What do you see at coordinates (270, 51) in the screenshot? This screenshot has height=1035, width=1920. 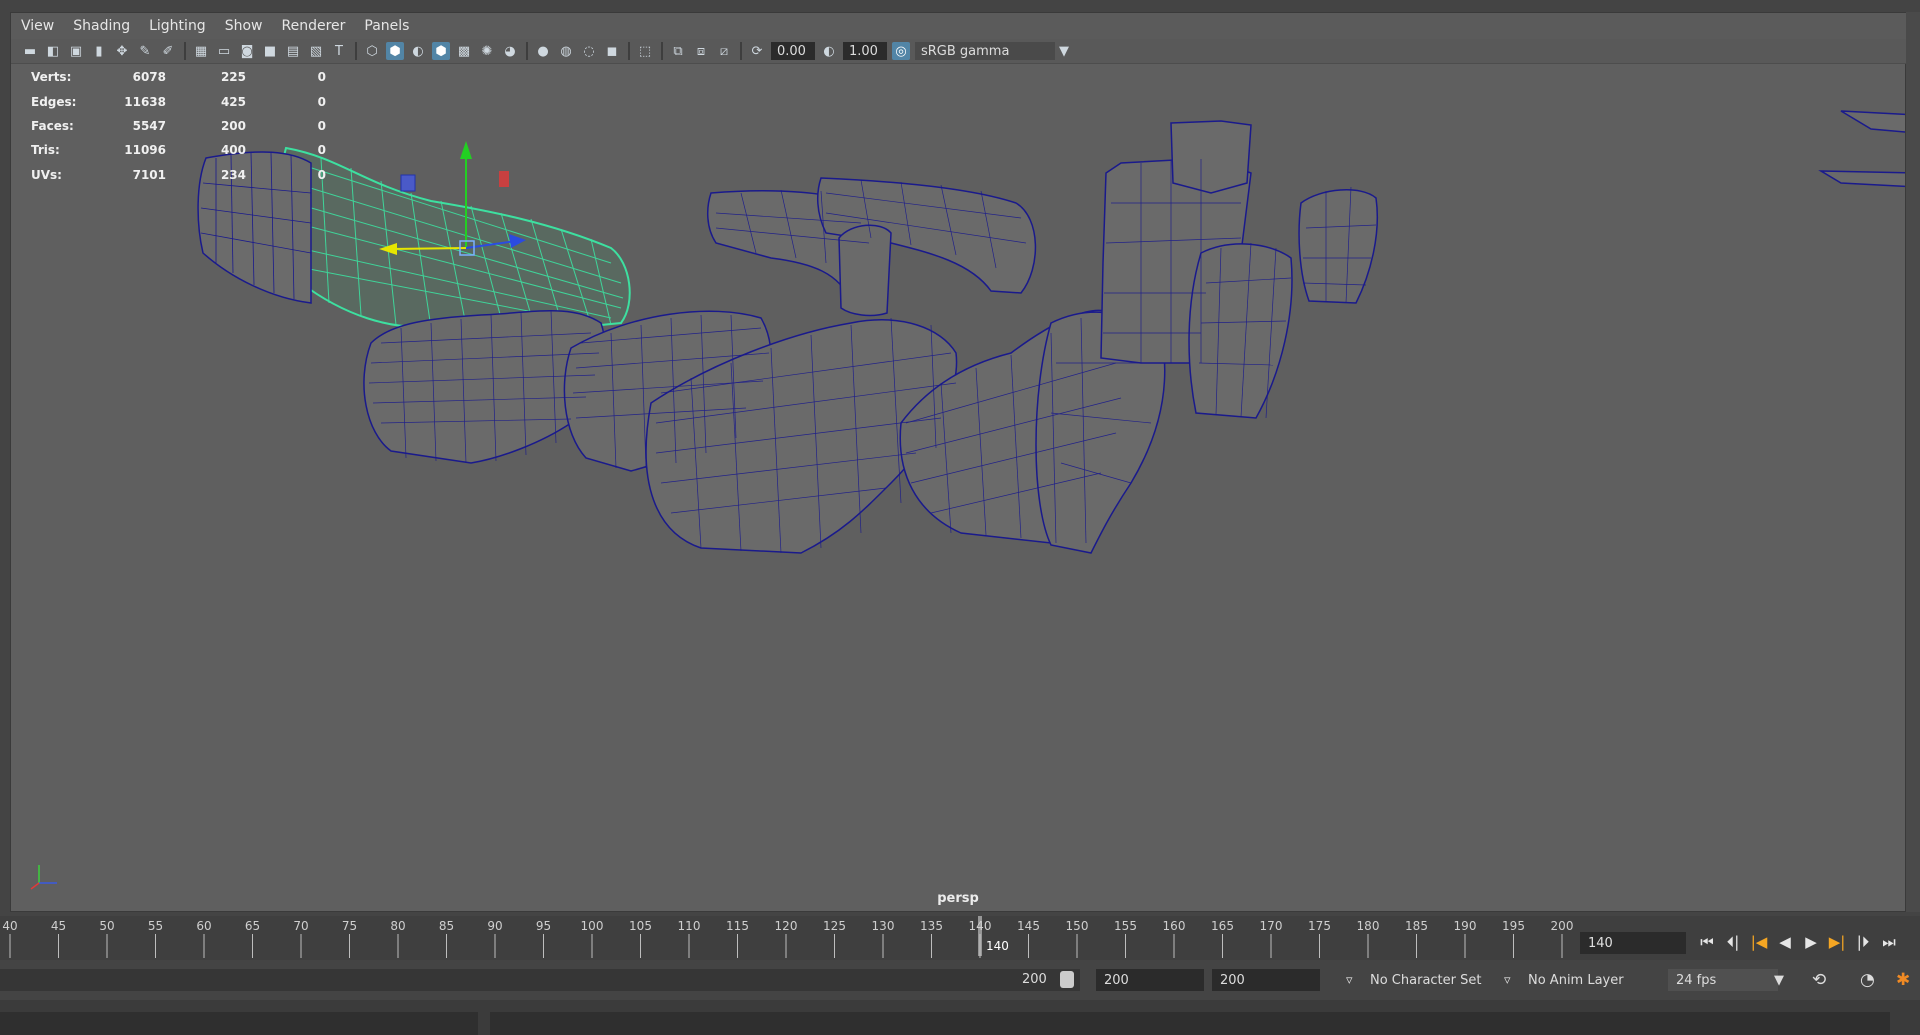 I see `gate-mask-icon: ■` at bounding box center [270, 51].